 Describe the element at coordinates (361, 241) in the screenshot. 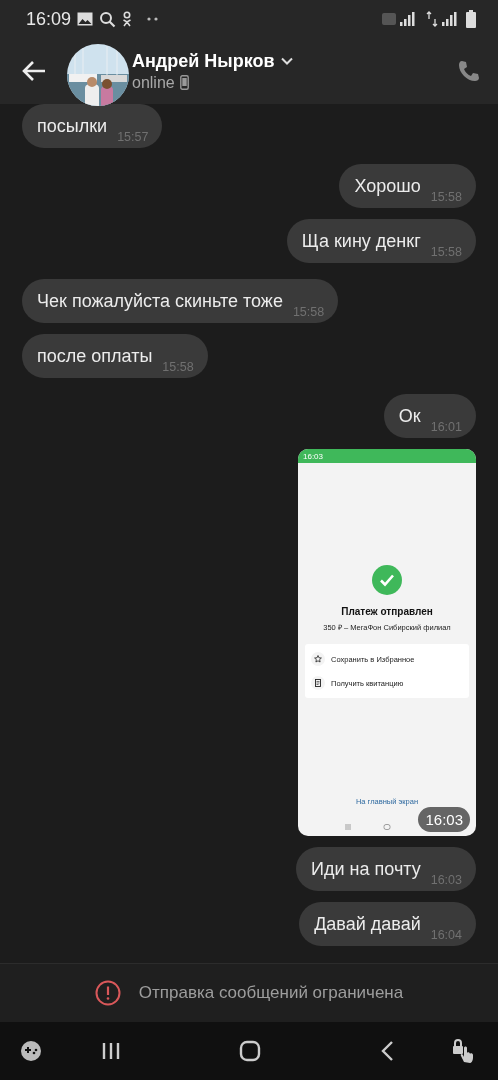

I see `message-text: Ща кину денкг` at that location.